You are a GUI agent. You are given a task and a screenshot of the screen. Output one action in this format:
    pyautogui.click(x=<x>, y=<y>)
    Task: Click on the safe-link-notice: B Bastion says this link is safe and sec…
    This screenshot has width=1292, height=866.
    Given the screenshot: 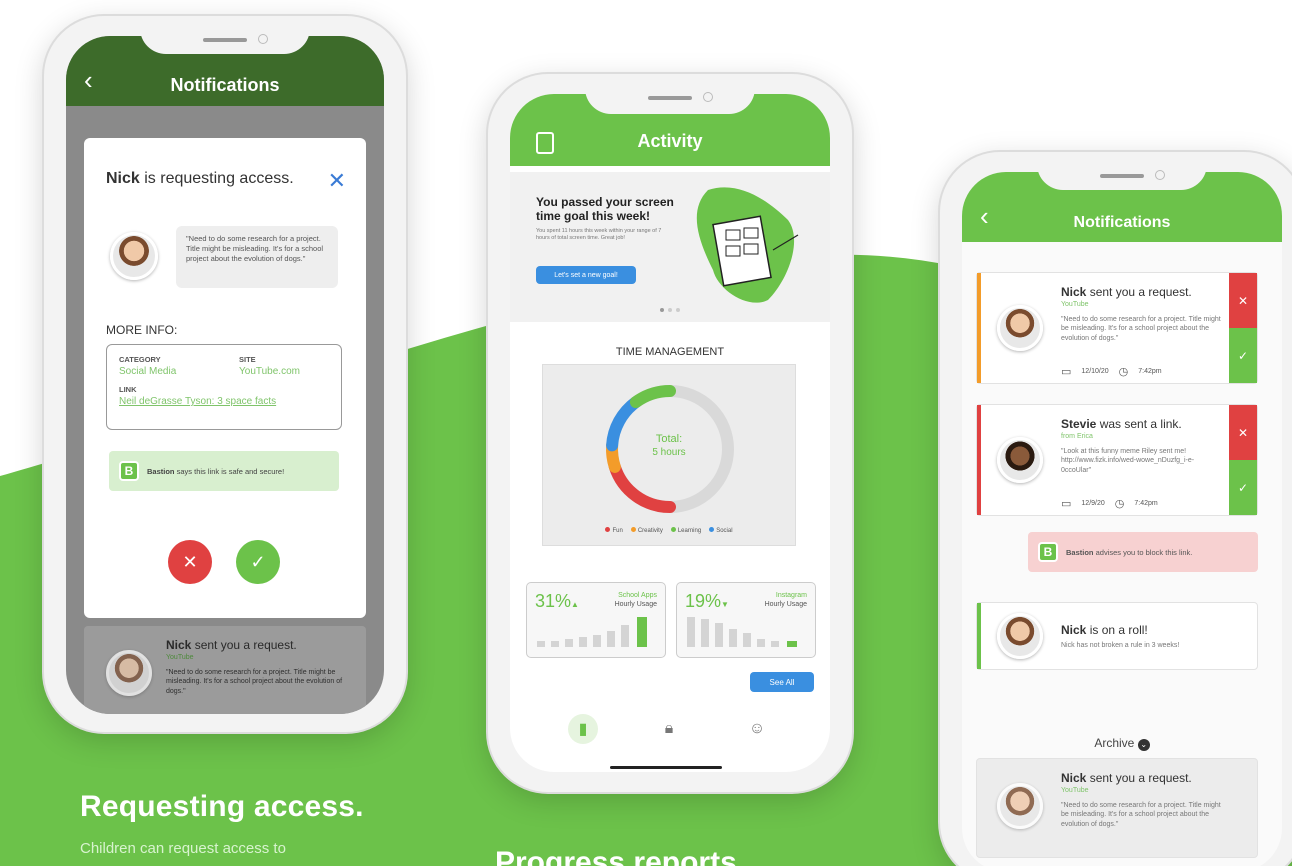 What is the action you would take?
    pyautogui.click(x=224, y=471)
    